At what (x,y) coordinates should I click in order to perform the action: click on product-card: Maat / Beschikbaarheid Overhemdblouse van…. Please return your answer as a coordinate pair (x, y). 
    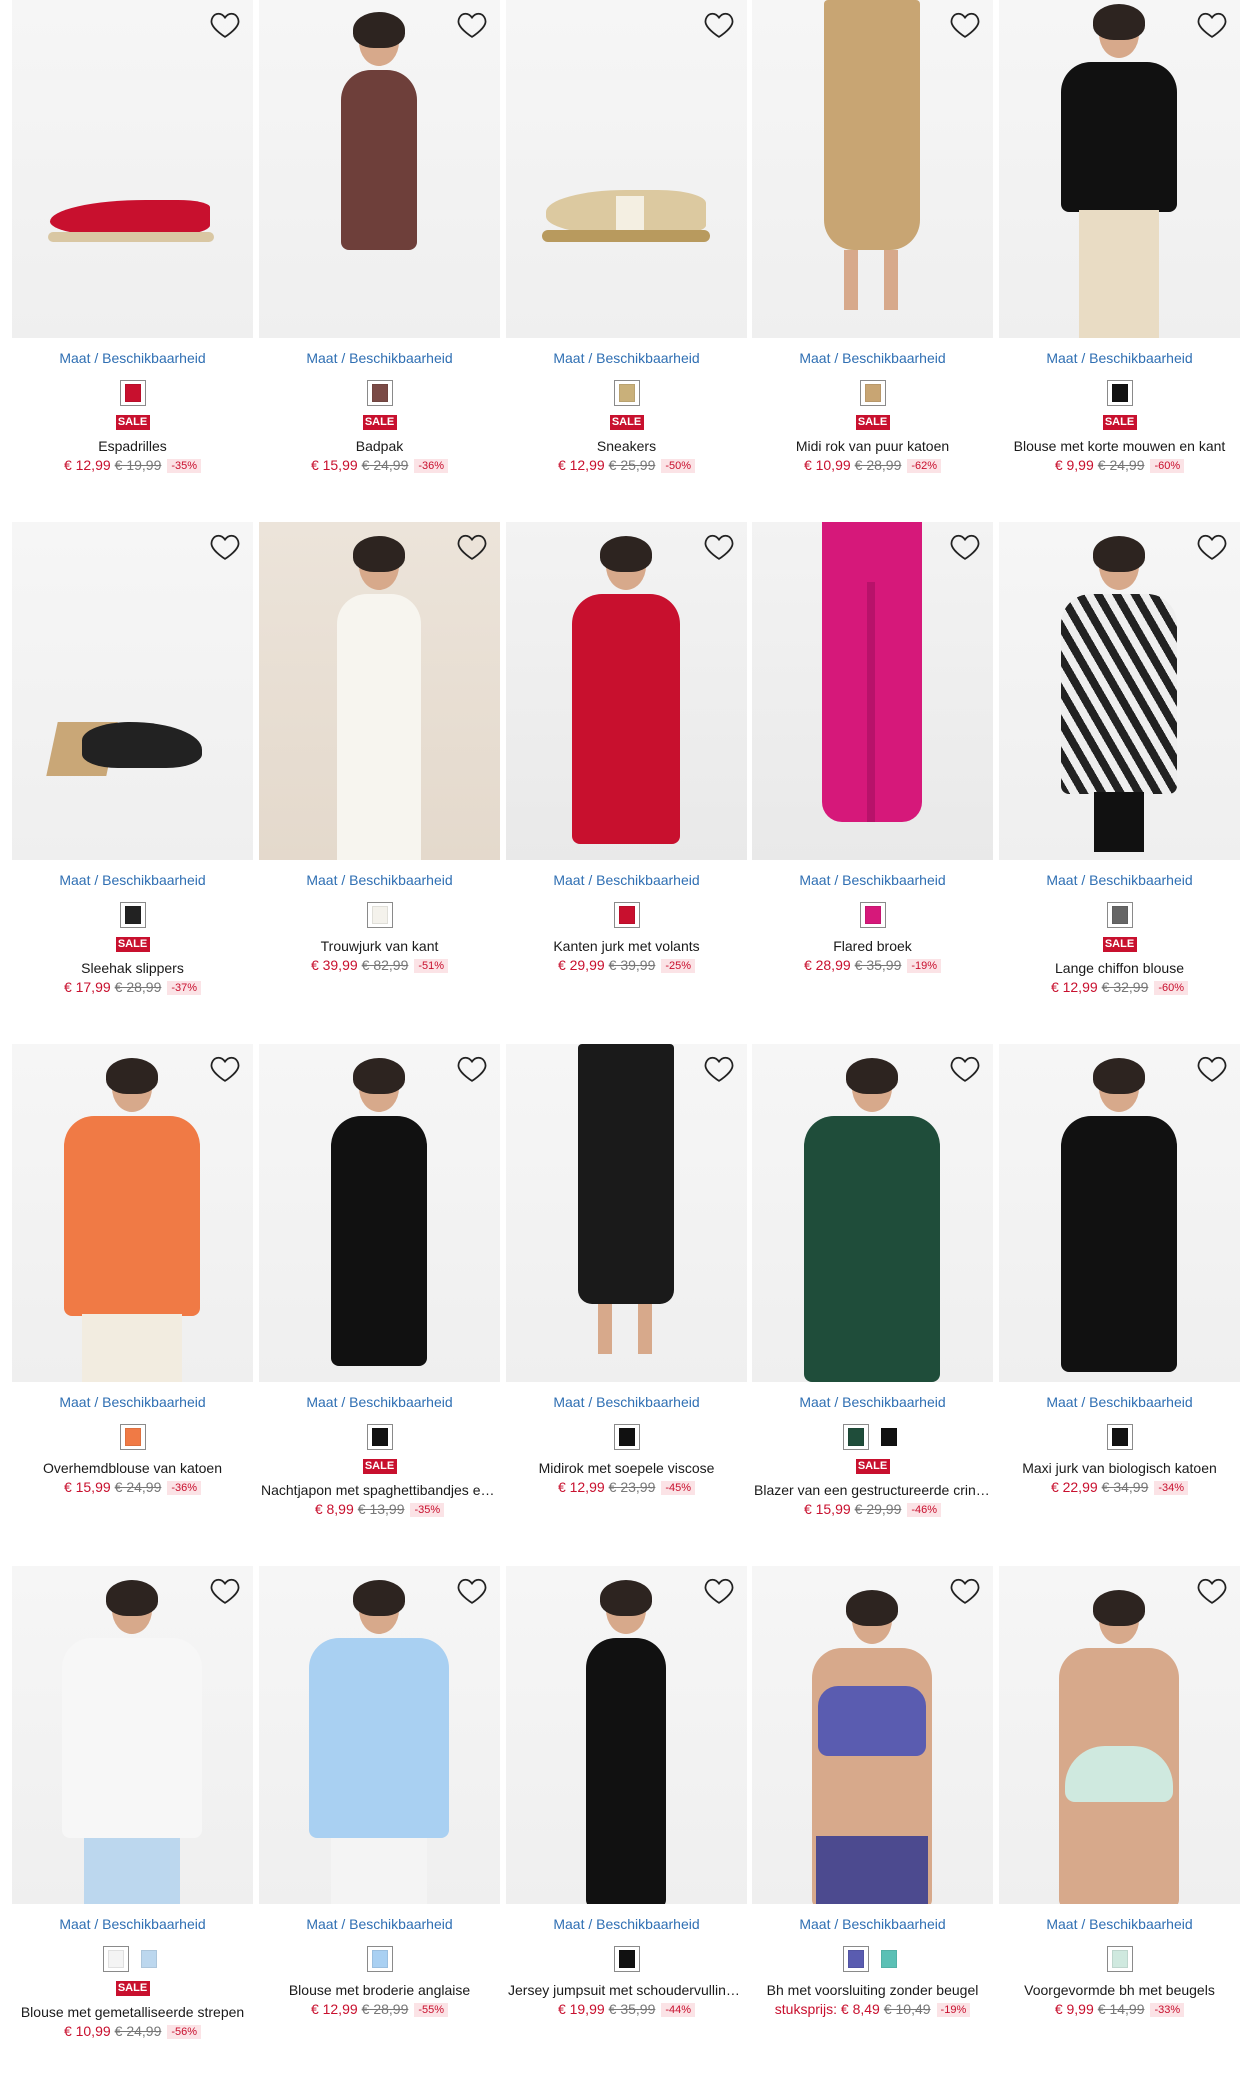
    Looking at the image, I should click on (132, 1269).